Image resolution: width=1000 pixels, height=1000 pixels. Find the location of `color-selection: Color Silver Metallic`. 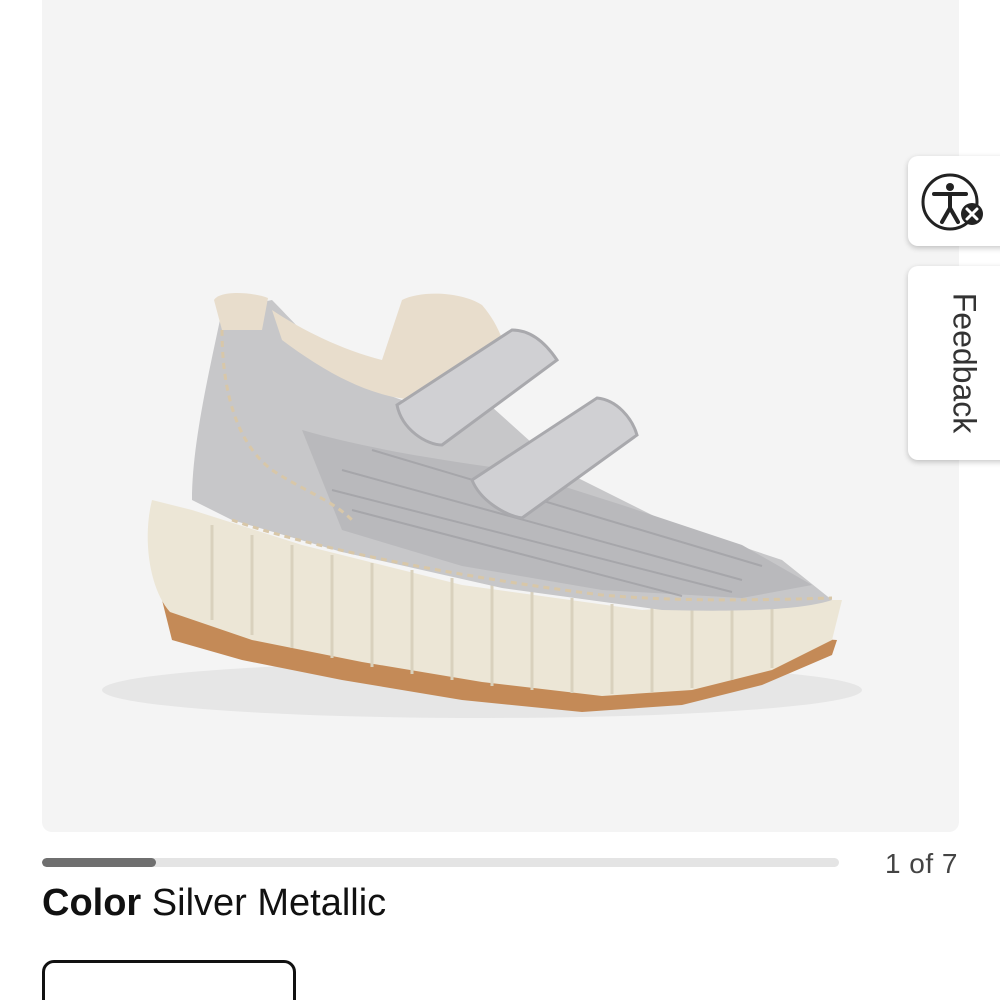

color-selection: Color Silver Metallic is located at coordinates (214, 903).